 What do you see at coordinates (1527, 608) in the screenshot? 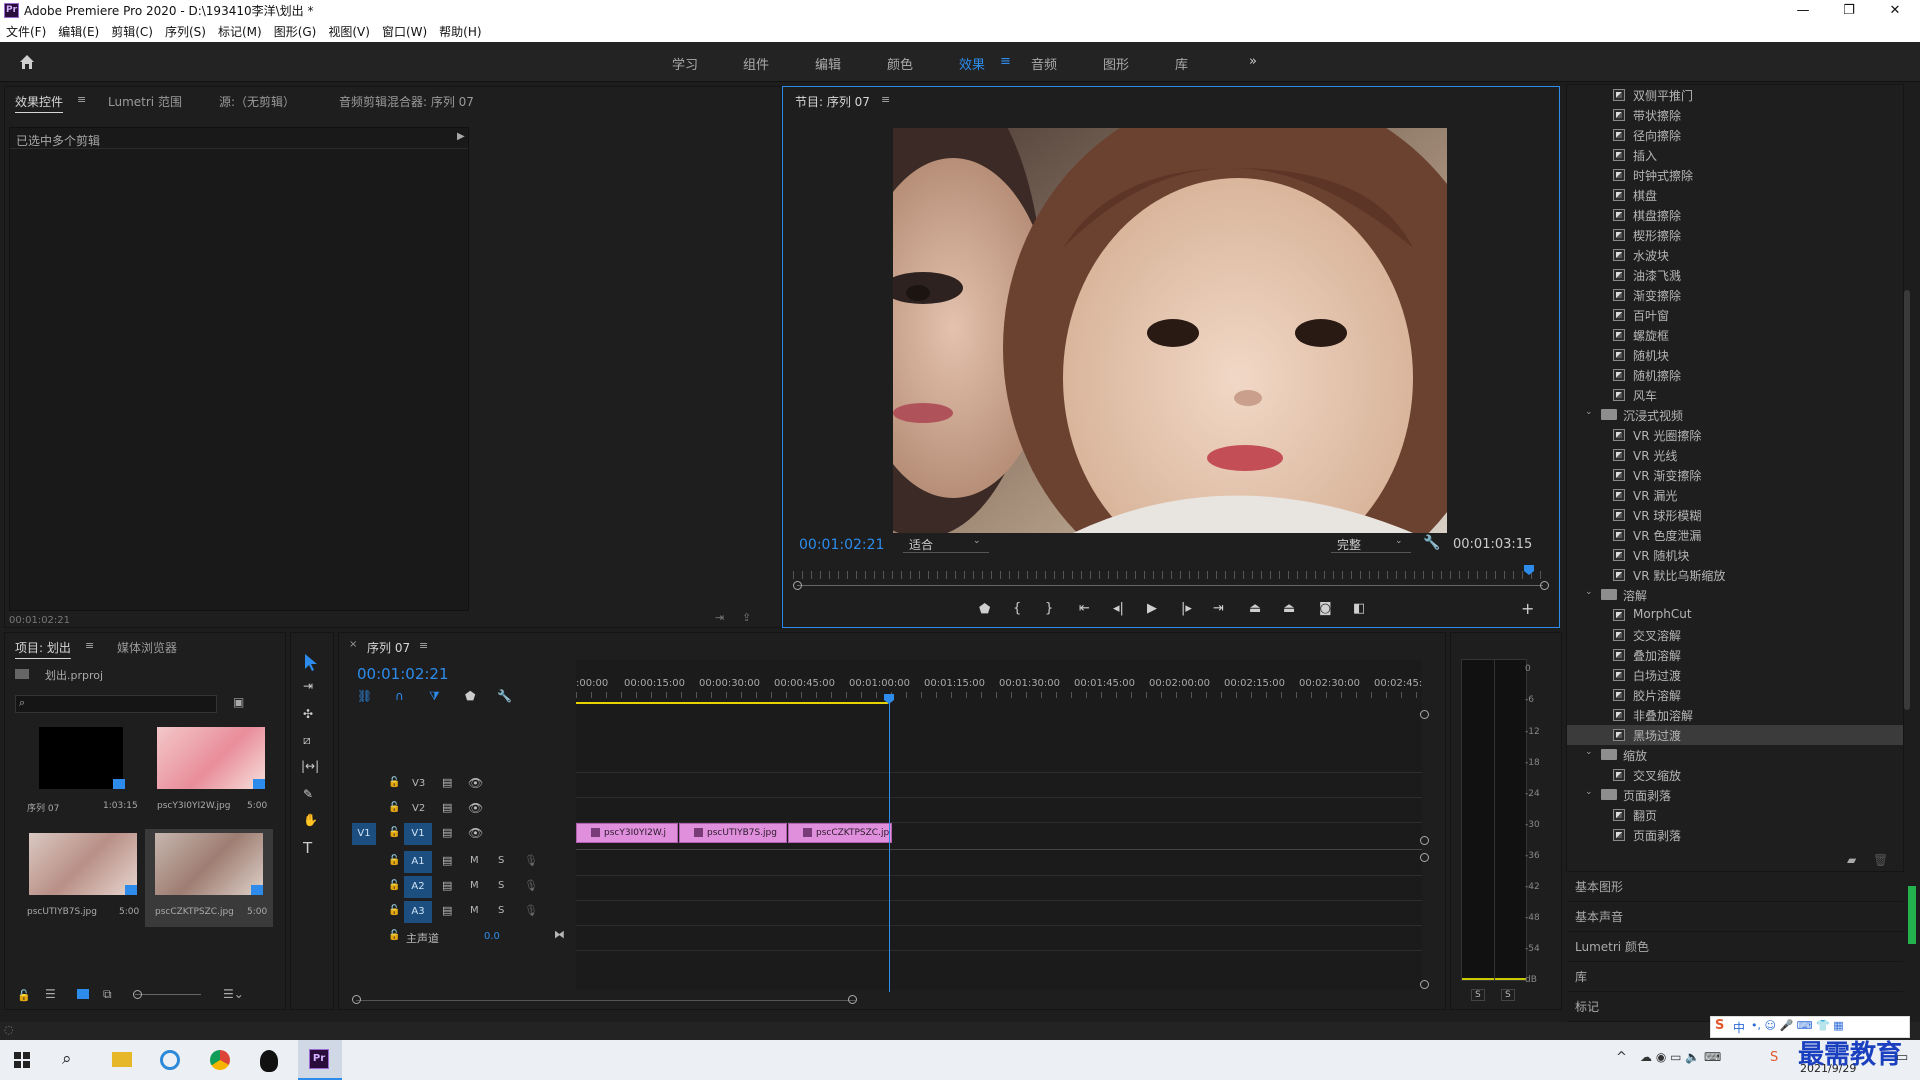
I see `button-editor-icon: +` at bounding box center [1527, 608].